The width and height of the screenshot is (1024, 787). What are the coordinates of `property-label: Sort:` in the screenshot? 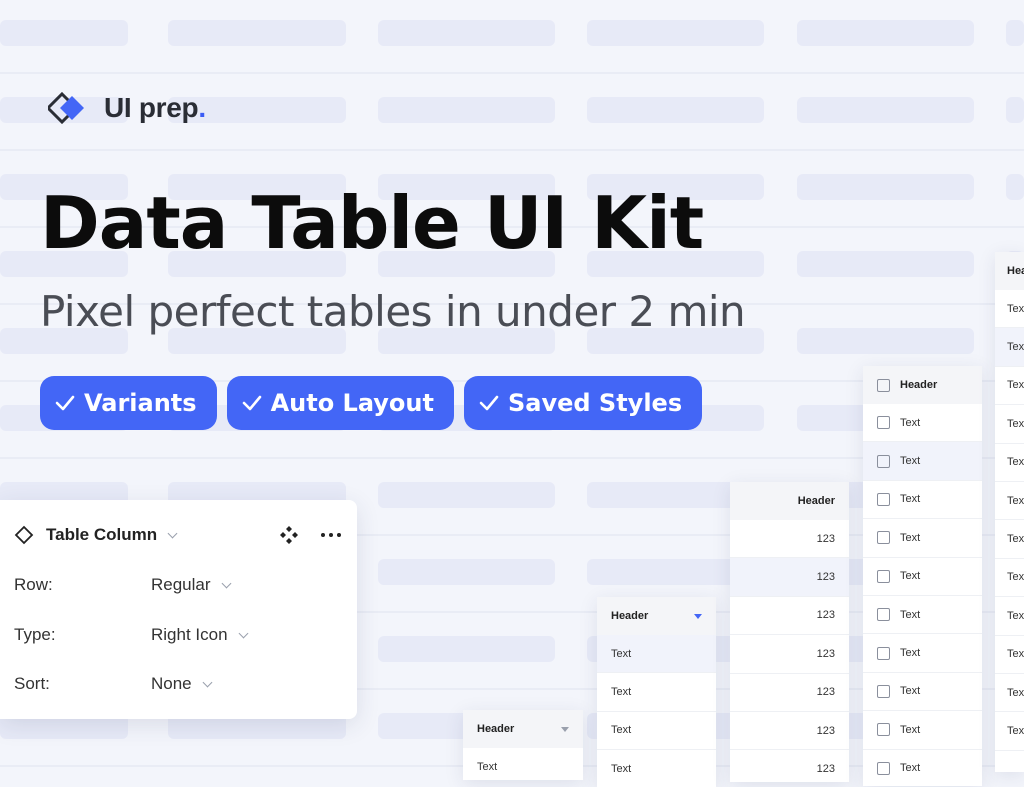 It's located at (32, 683).